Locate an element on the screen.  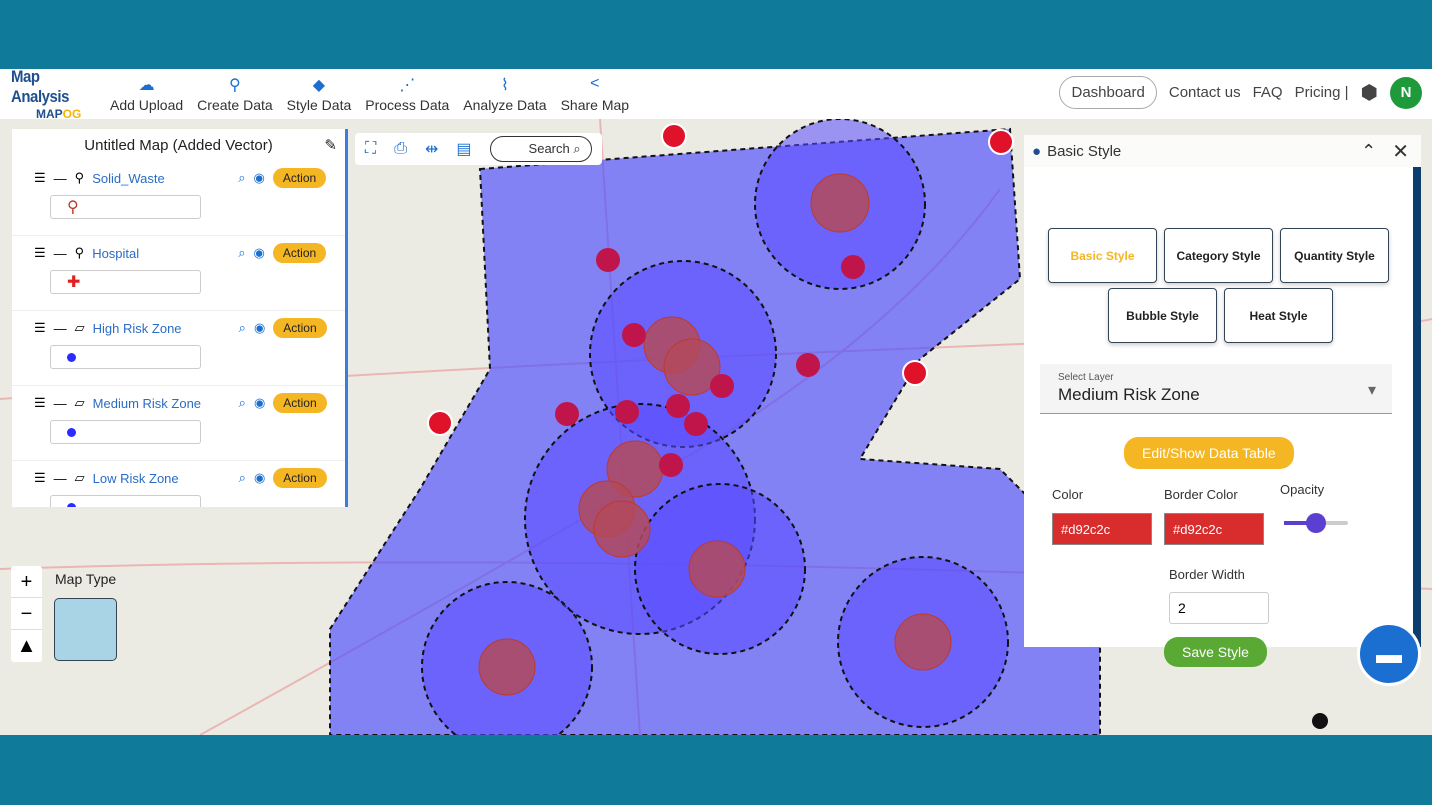
fullscreen-icon: ⛶ is located at coordinates (370, 149).